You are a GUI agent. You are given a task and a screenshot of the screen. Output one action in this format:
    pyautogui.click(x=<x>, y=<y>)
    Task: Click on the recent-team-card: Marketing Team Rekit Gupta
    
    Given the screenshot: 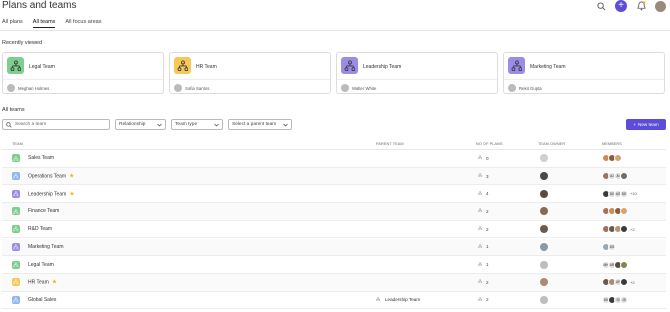 What is the action you would take?
    pyautogui.click(x=584, y=73)
    